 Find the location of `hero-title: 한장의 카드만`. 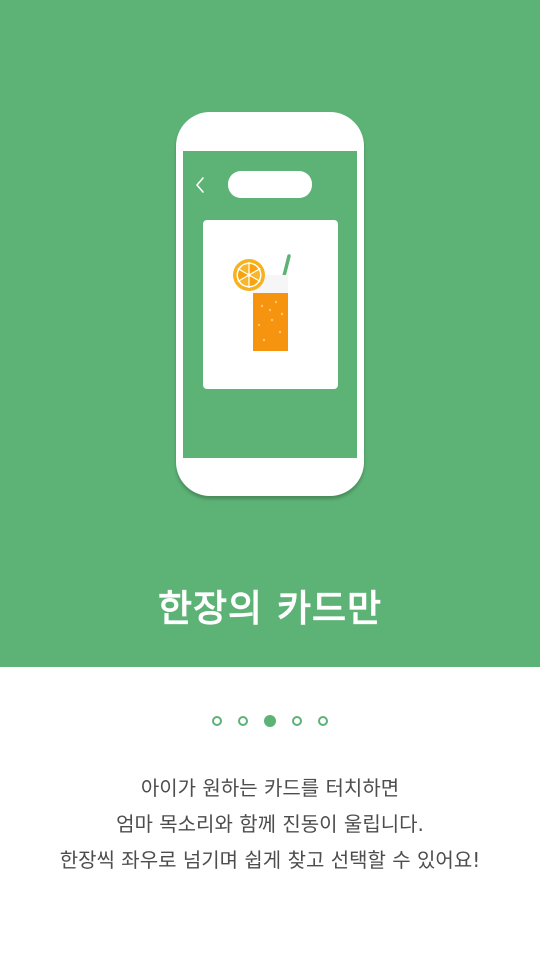

hero-title: 한장의 카드만 is located at coordinates (270, 608).